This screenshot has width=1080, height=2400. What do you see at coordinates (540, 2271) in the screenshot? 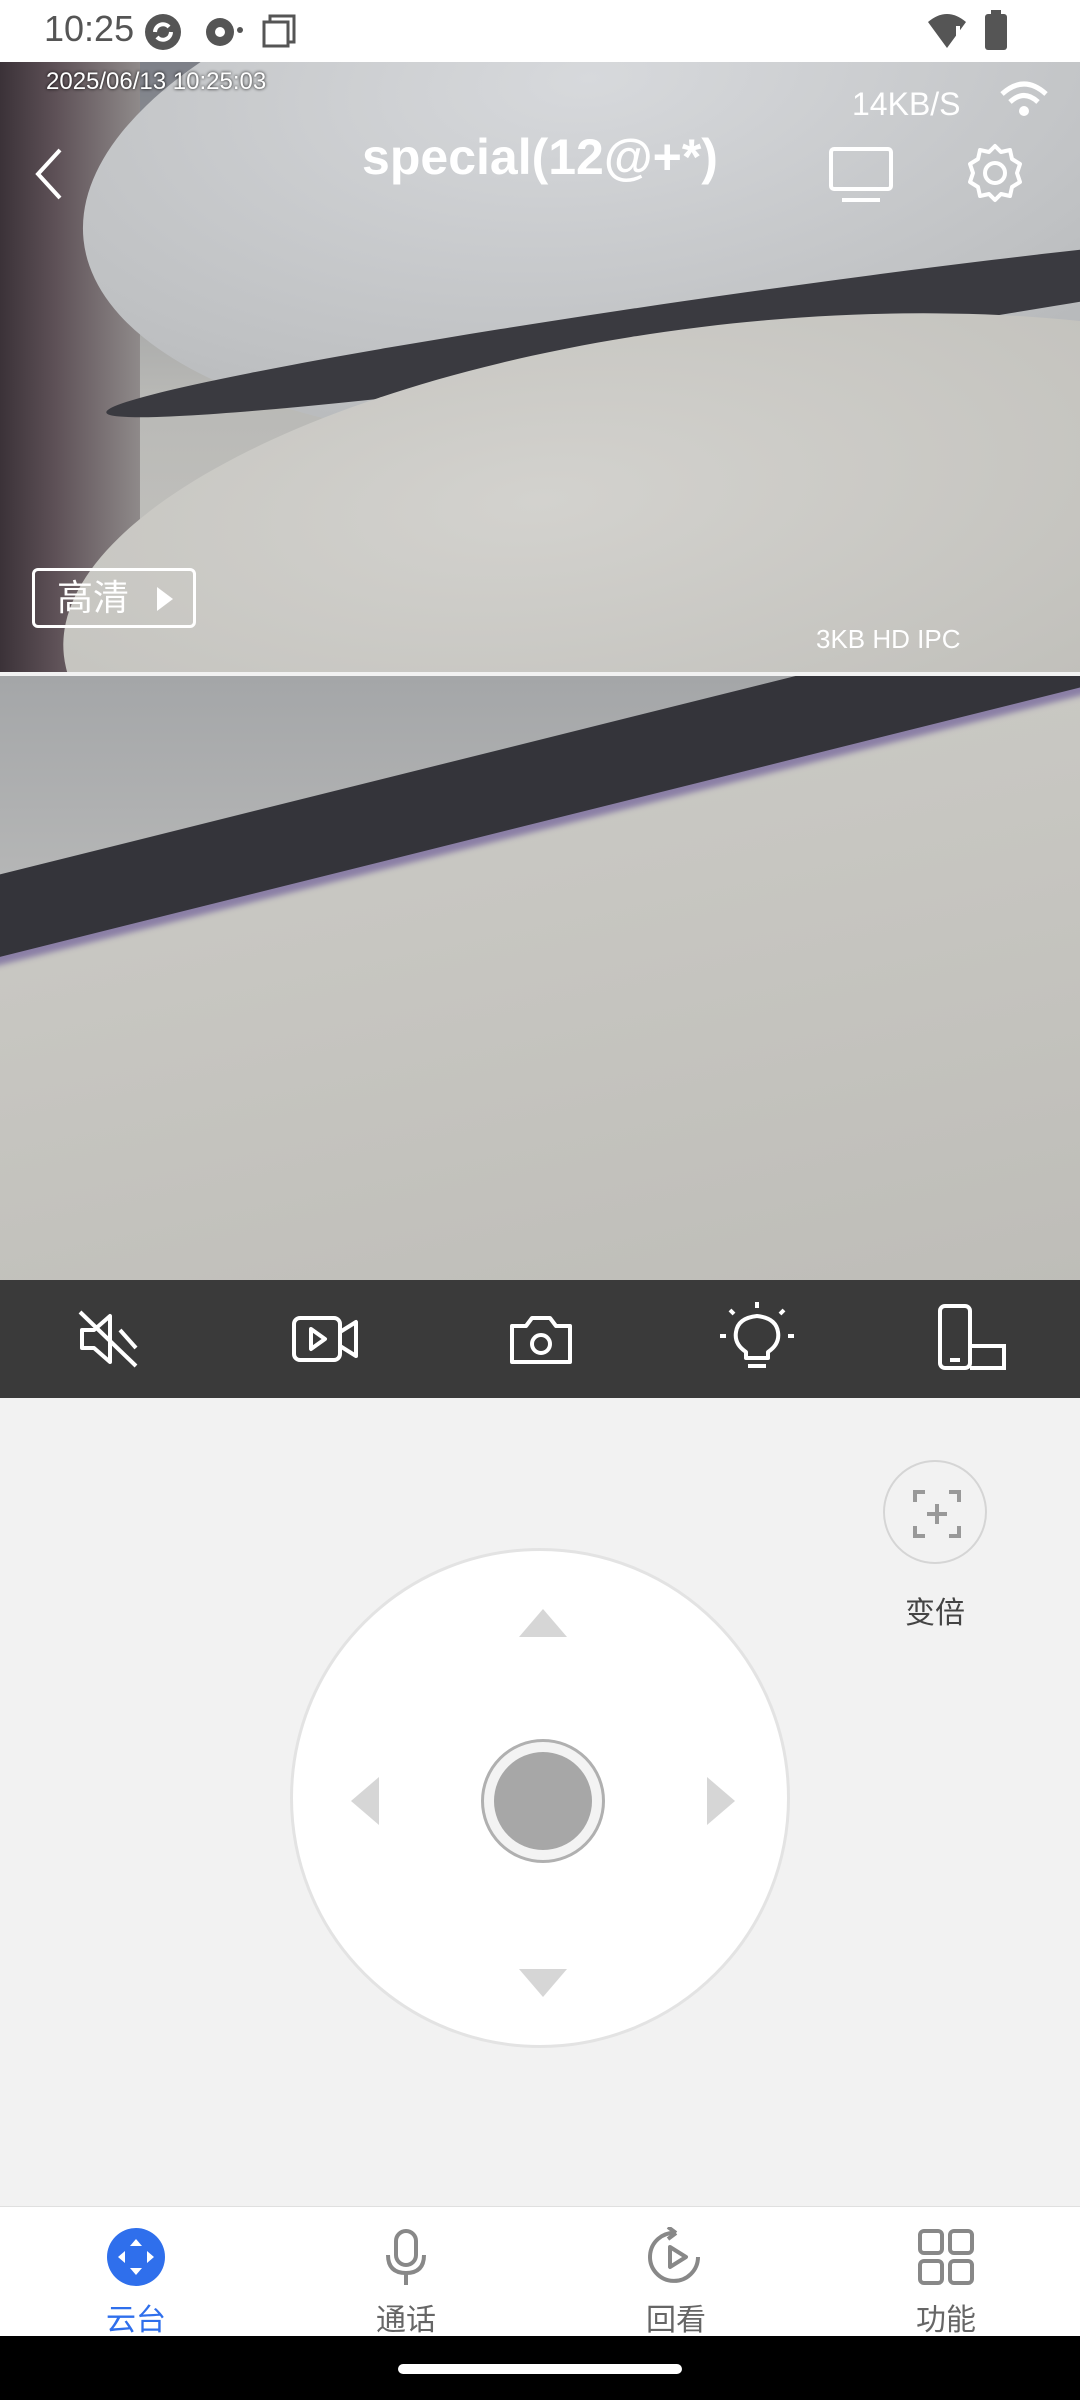
I see `bottom-nav: 云台 通话 回看 功能` at bounding box center [540, 2271].